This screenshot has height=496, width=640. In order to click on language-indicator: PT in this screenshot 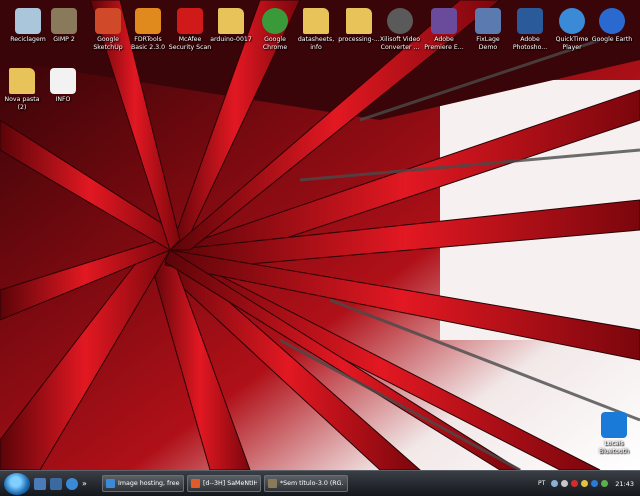, I will do `click(541, 483)`.